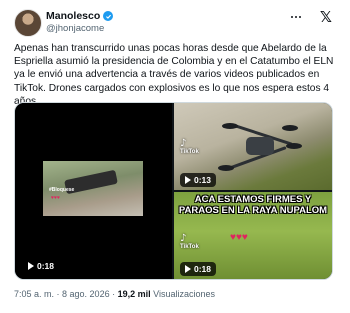 This screenshot has width=350, height=313. I want to click on video-3-duration-badge: 0:18, so click(198, 269).